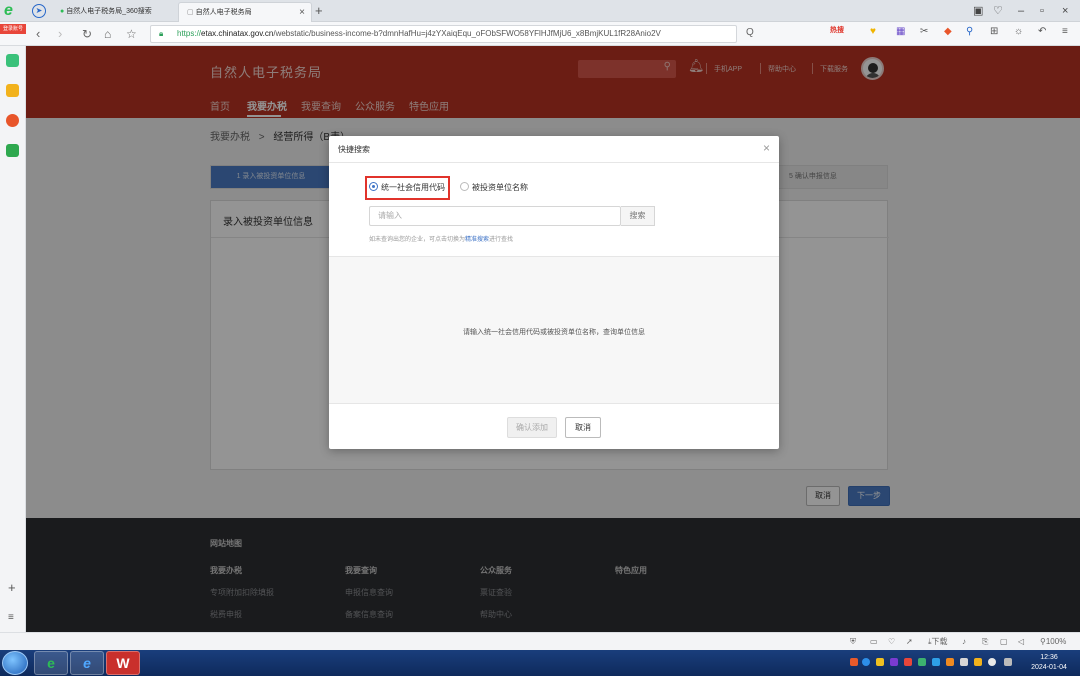 This screenshot has height=676, width=1080. I want to click on game-icon: ◆, so click(948, 32).